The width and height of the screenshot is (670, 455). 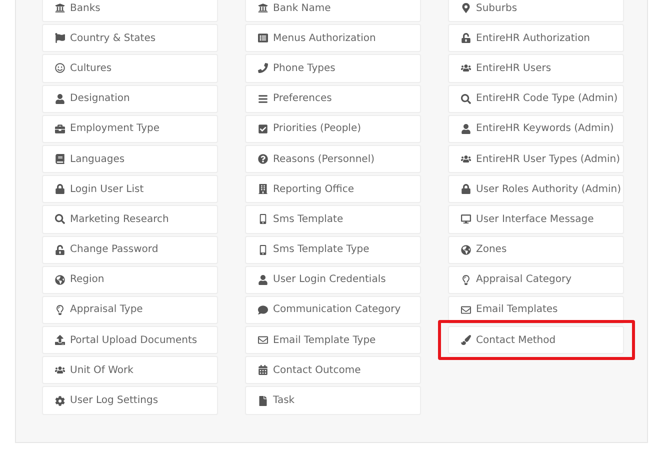 What do you see at coordinates (466, 219) in the screenshot?
I see `monitor-icon` at bounding box center [466, 219].